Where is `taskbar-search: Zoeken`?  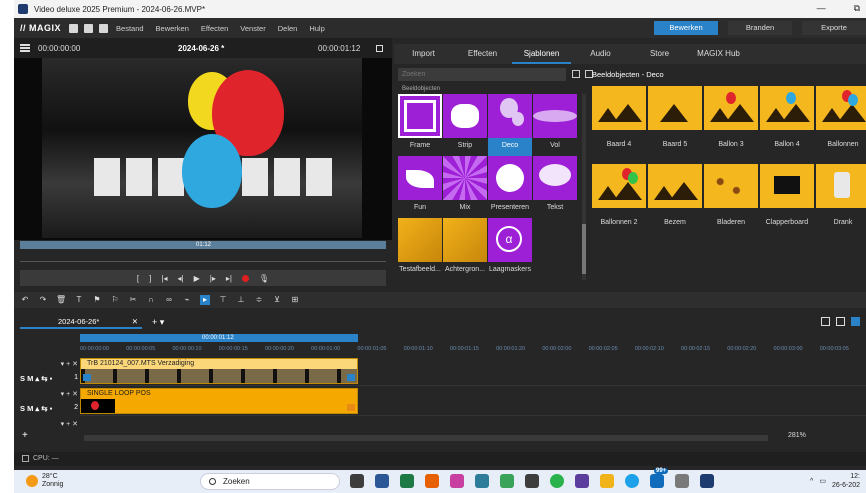
taskbar-search: Zoeken is located at coordinates (270, 481).